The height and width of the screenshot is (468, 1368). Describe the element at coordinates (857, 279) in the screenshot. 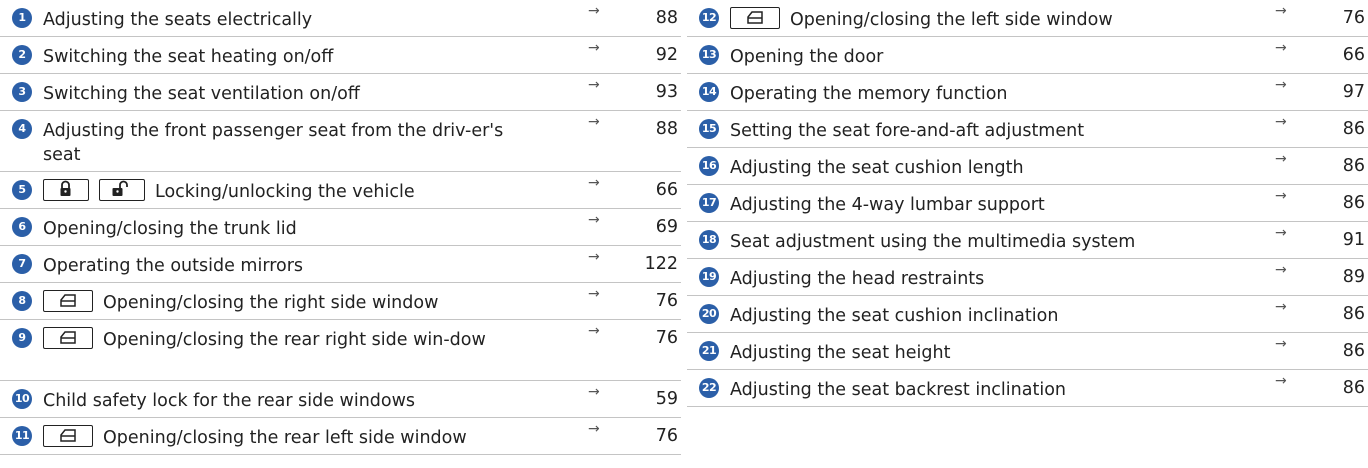

I see `item-description: Adjusting the head restraints` at that location.